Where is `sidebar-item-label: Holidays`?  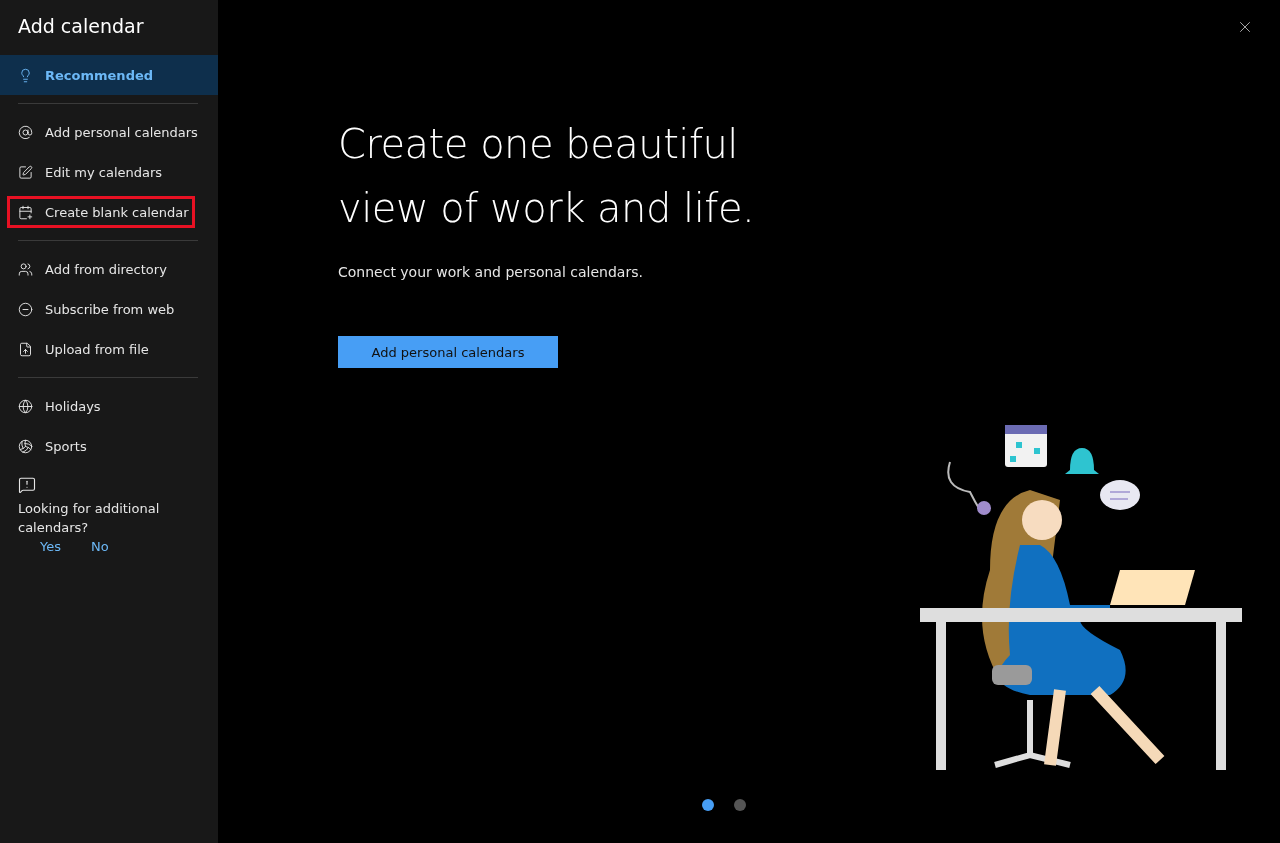
sidebar-item-label: Holidays is located at coordinates (73, 406).